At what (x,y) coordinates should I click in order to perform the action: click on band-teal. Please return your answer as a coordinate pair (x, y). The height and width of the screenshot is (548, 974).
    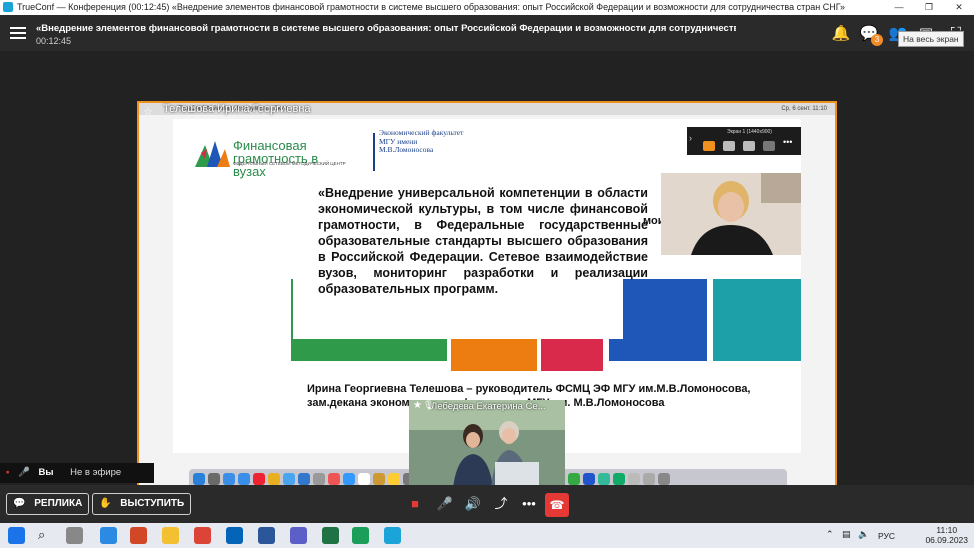
    Looking at the image, I should click on (757, 320).